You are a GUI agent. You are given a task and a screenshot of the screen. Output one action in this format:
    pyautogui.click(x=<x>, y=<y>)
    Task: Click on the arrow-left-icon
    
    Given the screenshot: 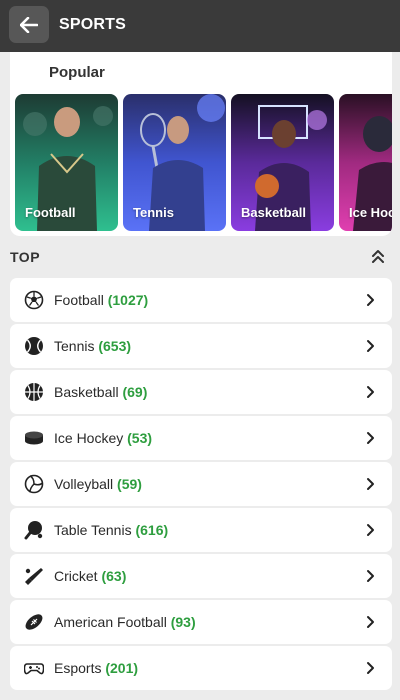 What is the action you would take?
    pyautogui.click(x=29, y=24)
    